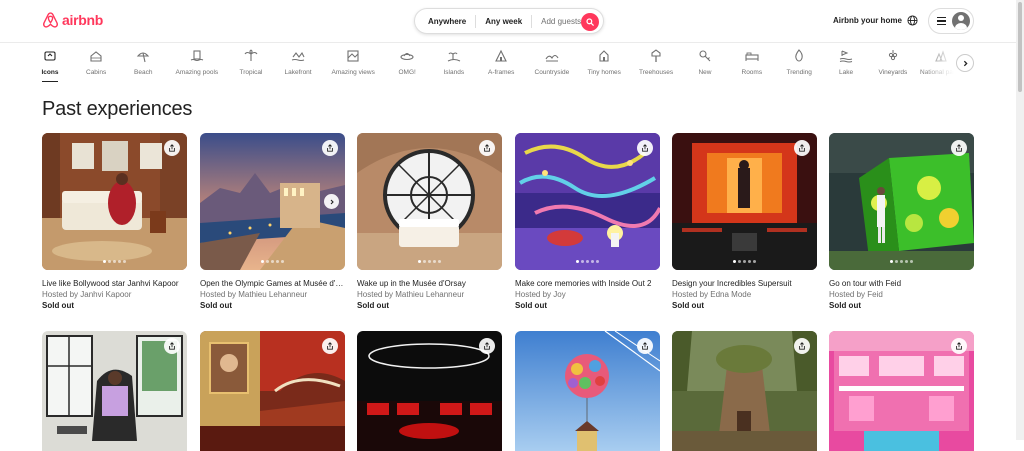 The image size is (1024, 451). What do you see at coordinates (893, 65) in the screenshot?
I see `category-vineyards: Vineyards` at bounding box center [893, 65].